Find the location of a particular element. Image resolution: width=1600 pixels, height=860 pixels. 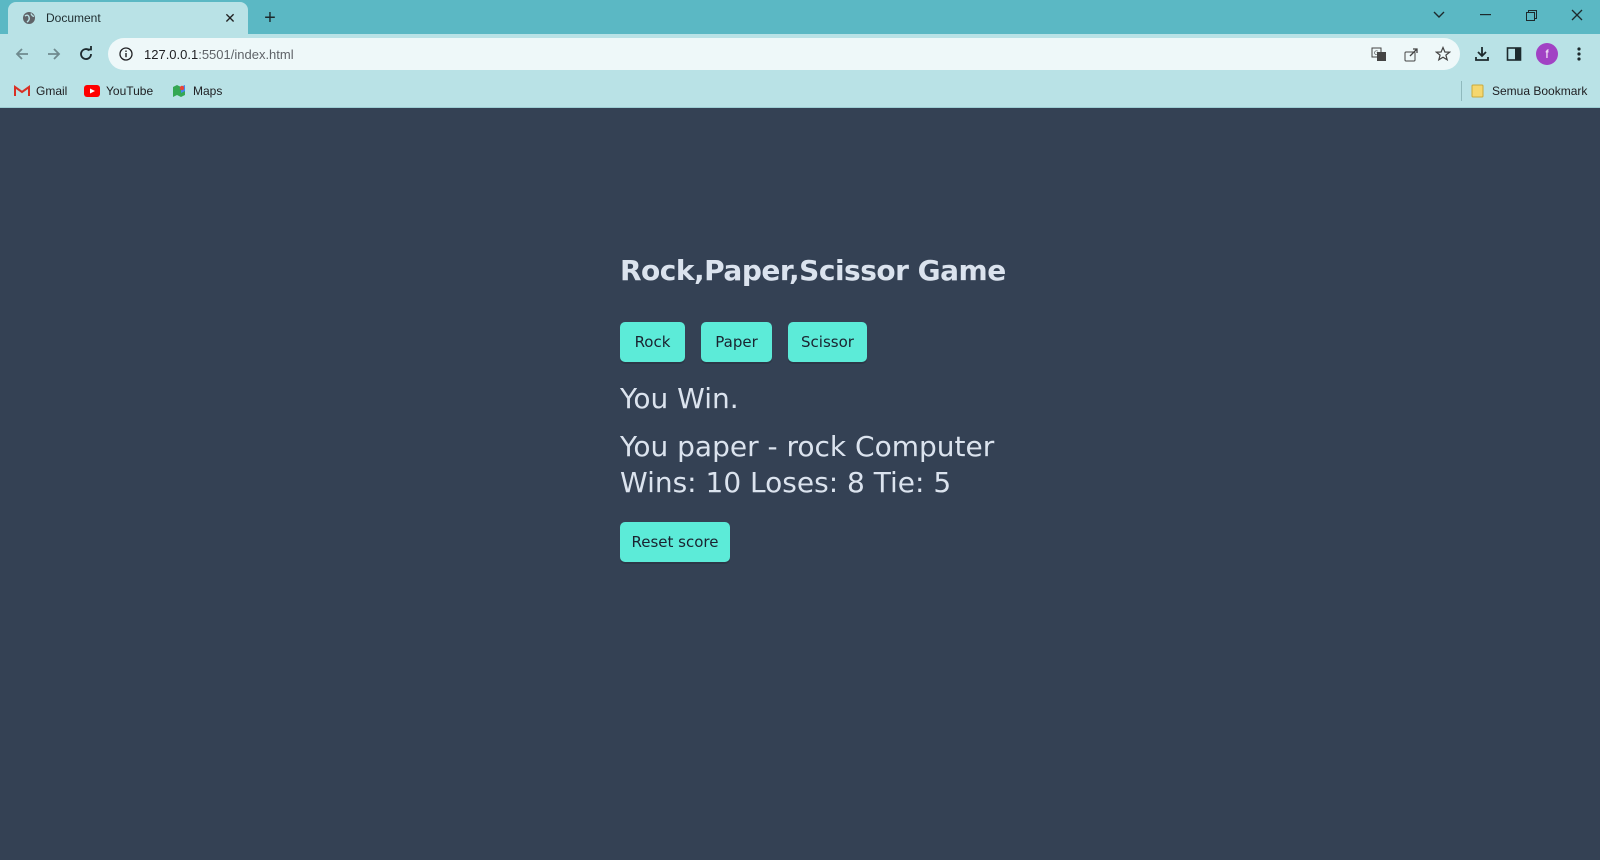

result-text: You Win. is located at coordinates (679, 398).